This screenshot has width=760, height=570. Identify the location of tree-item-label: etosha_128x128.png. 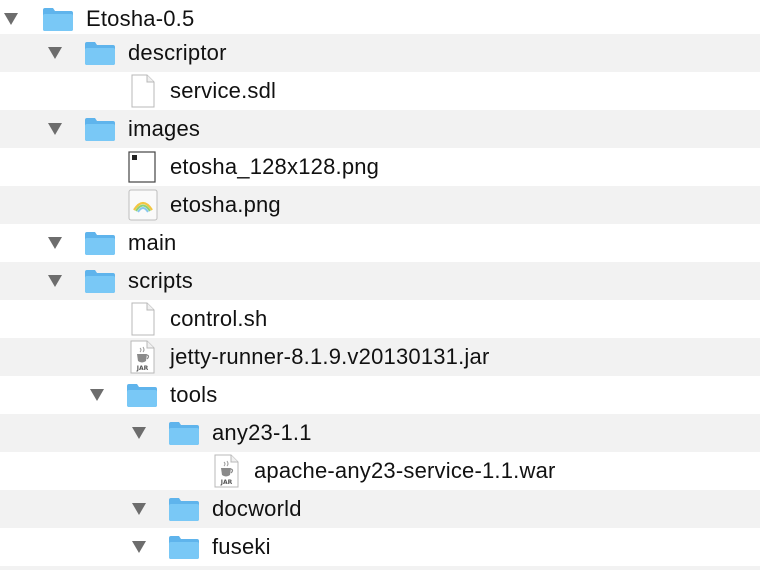
(275, 166).